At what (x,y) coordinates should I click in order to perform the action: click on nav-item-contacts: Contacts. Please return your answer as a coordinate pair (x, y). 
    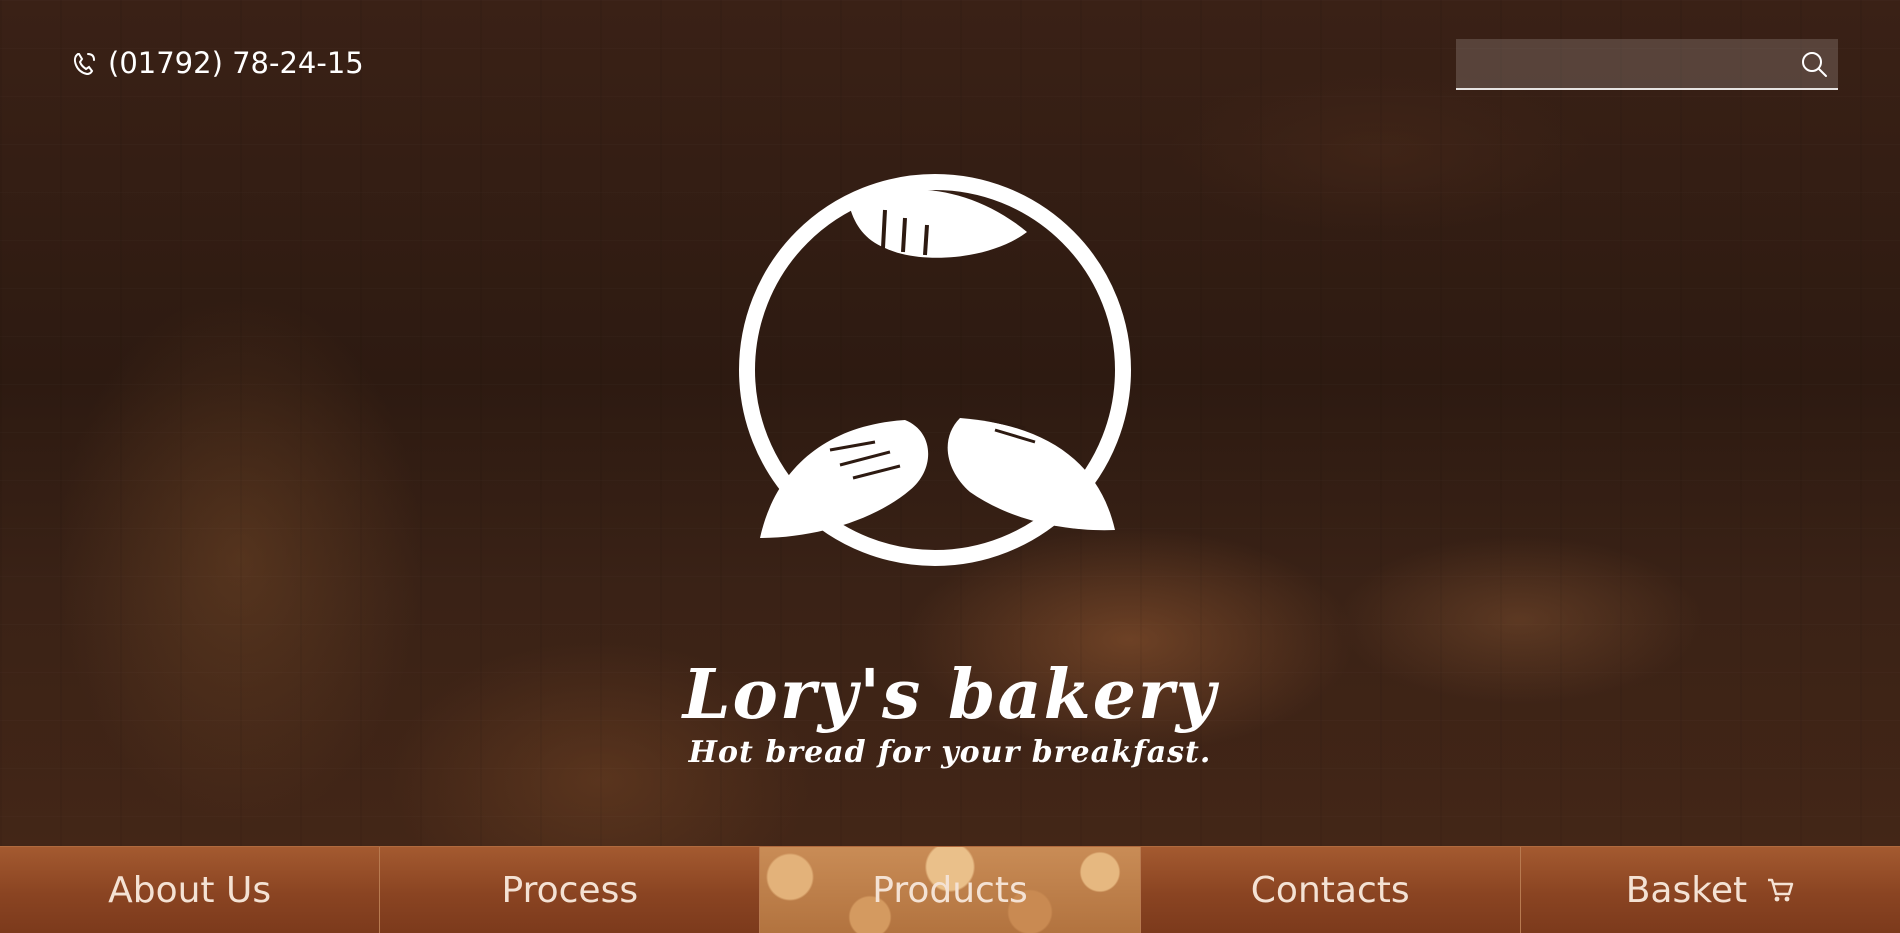
    Looking at the image, I should click on (1330, 890).